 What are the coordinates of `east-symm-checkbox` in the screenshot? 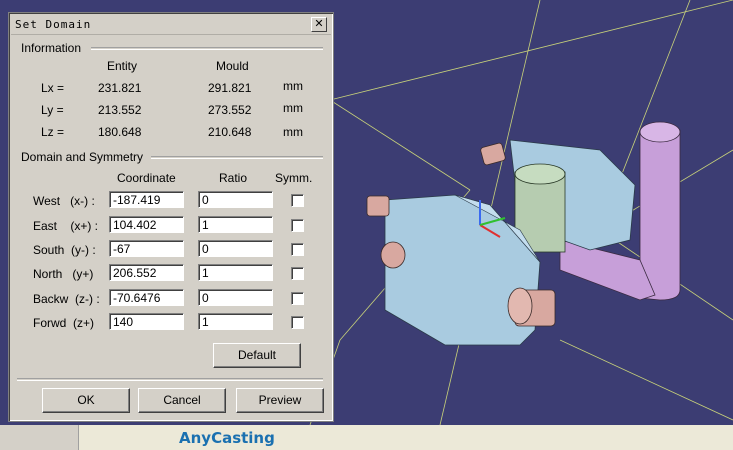 It's located at (297, 225).